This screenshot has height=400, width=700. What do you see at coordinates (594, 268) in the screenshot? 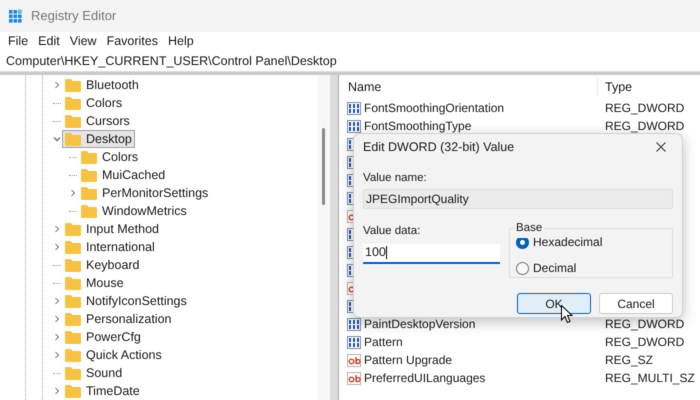
I see `radio-option: Decimal` at bounding box center [594, 268].